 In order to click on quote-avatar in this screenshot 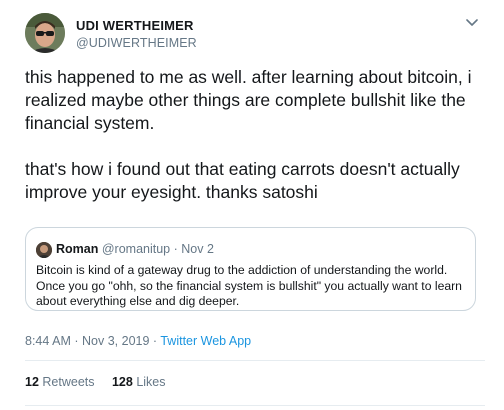, I will do `click(44, 250)`.